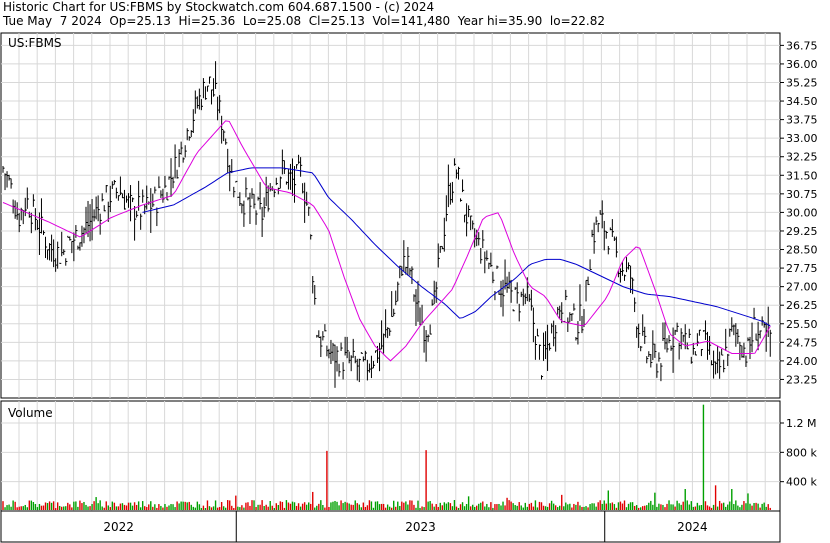 The image size is (830, 543). Describe the element at coordinates (802, 305) in the screenshot. I see `price-ytick-label: 26.25` at that location.